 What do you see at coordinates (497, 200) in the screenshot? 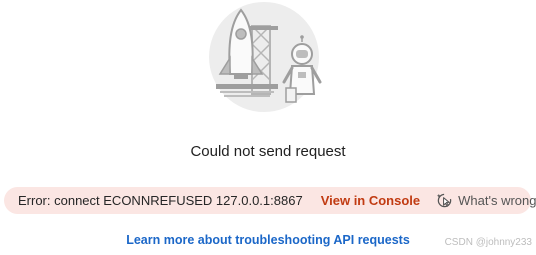
I see `whats-wrong-label: What's wrong?` at bounding box center [497, 200].